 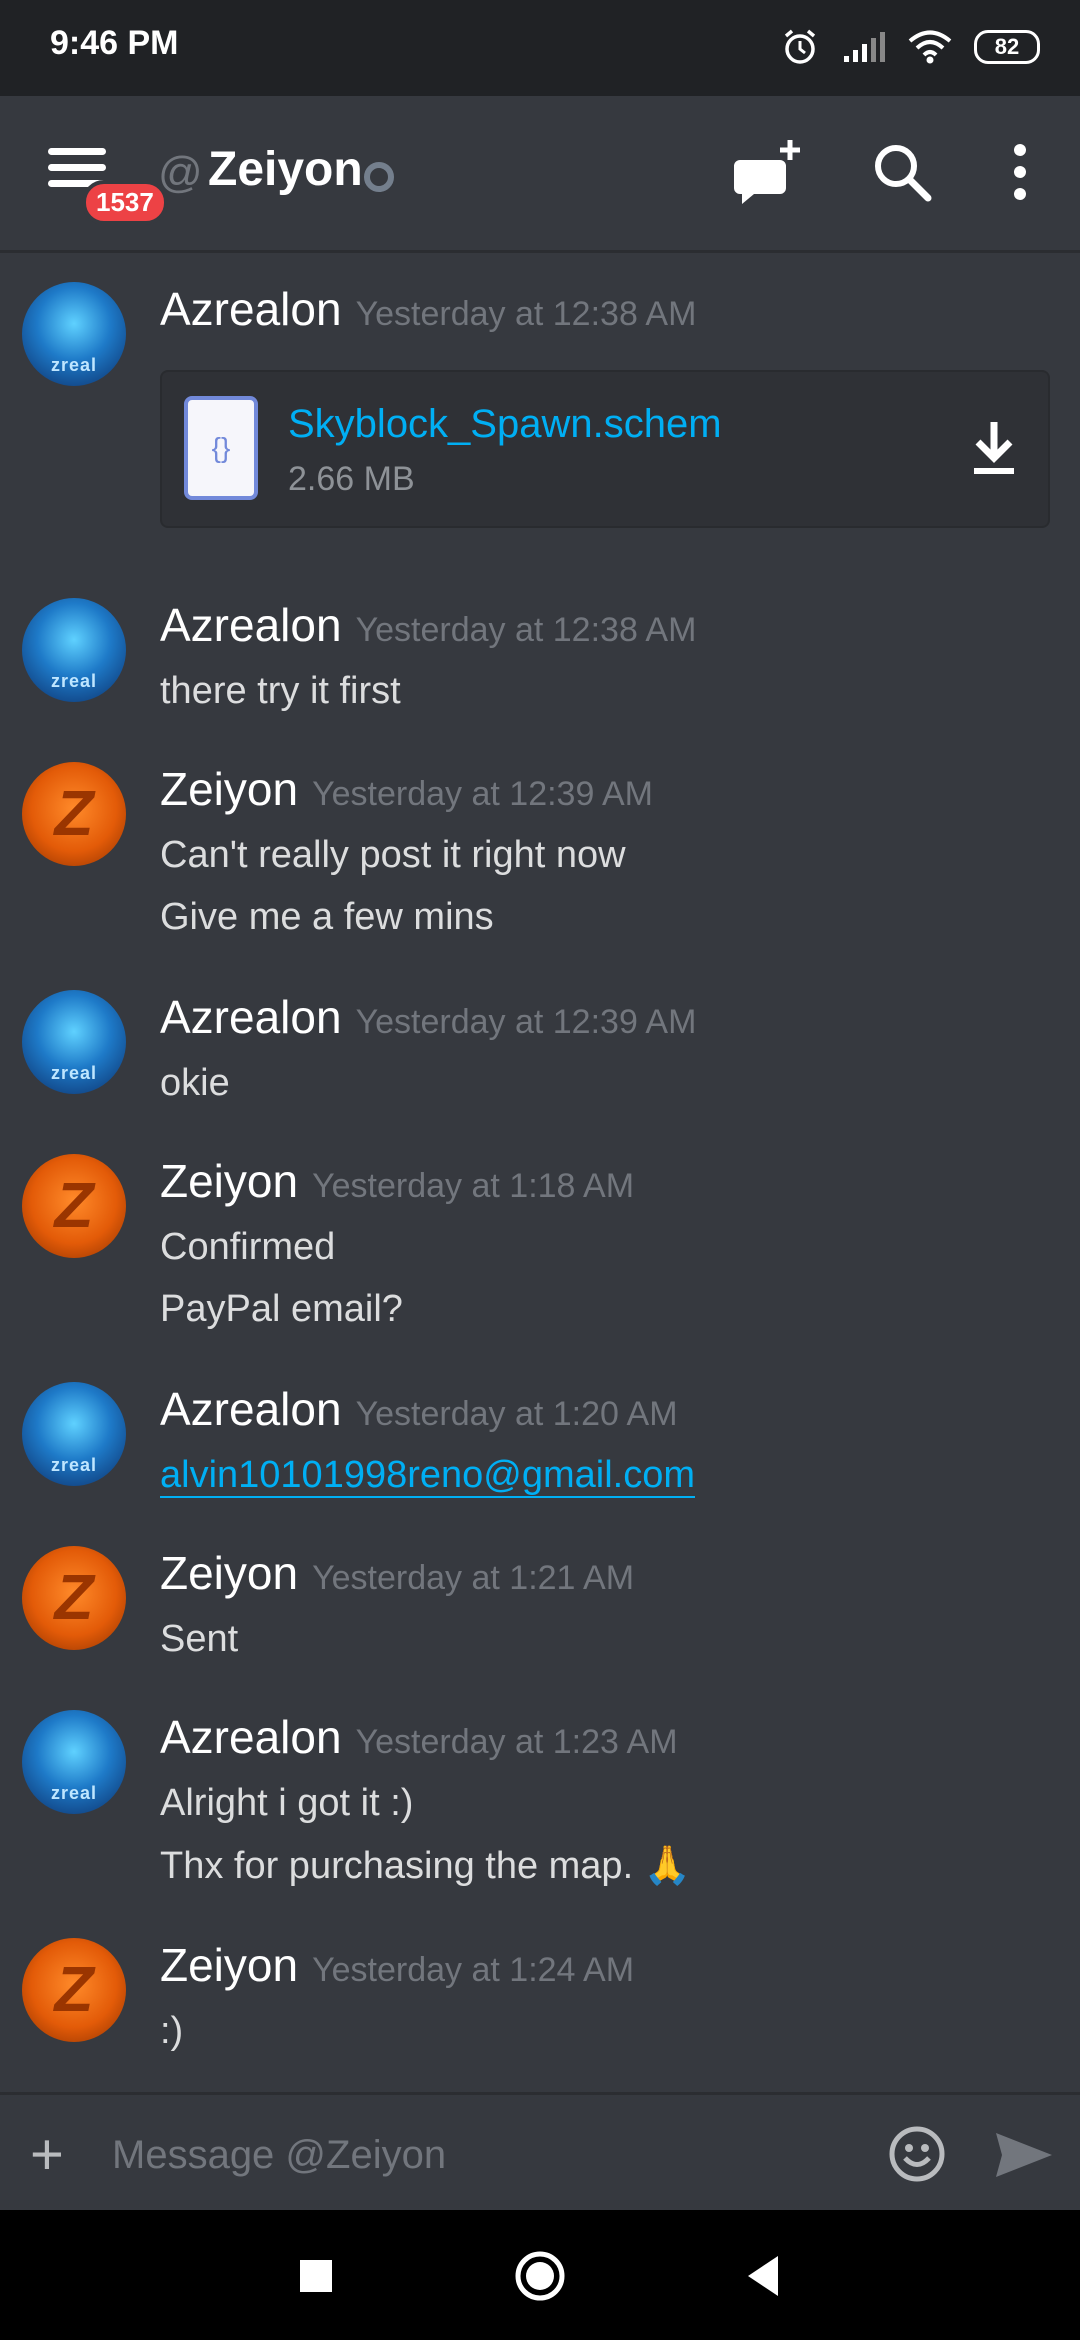 What do you see at coordinates (482, 2155) in the screenshot?
I see `message-input` at bounding box center [482, 2155].